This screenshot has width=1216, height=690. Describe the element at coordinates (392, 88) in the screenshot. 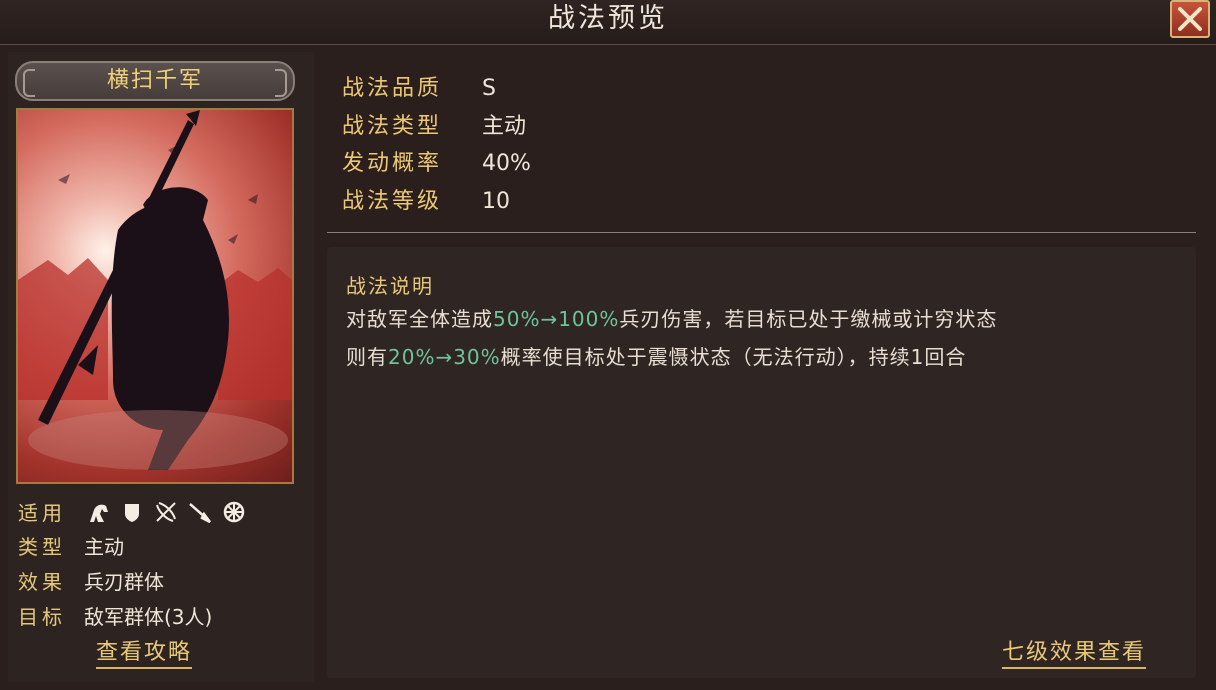

I see `info-quality-key: 战法品质` at that location.